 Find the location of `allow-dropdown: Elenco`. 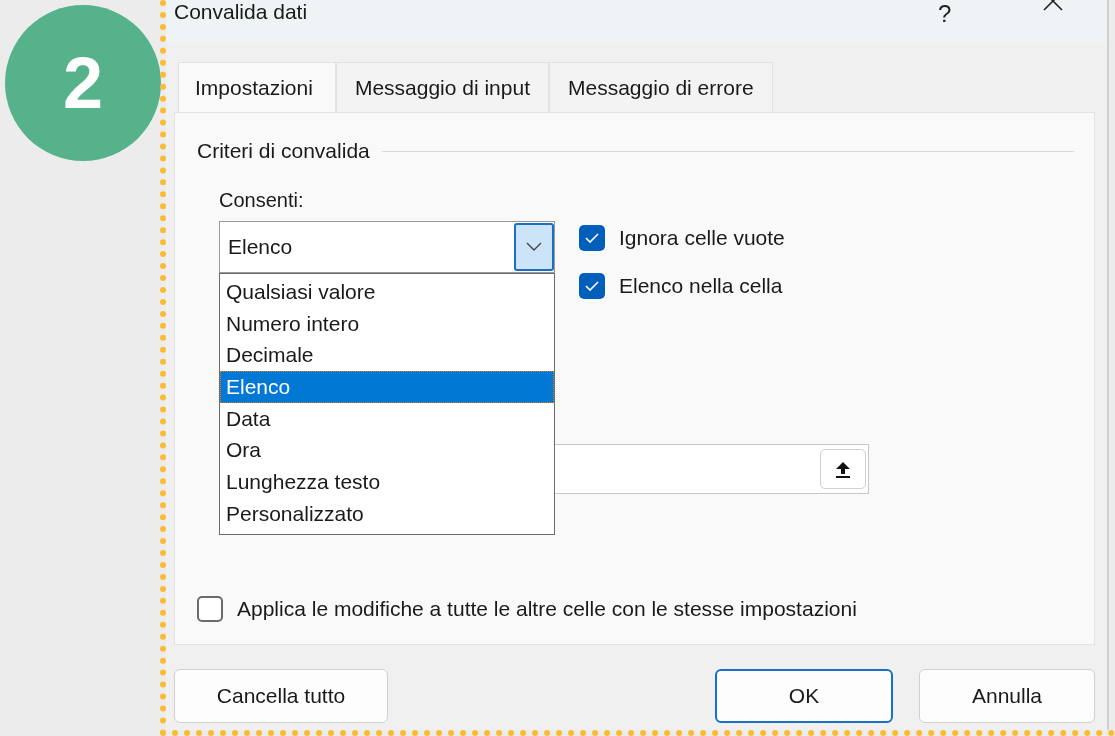

allow-dropdown: Elenco is located at coordinates (387, 247).